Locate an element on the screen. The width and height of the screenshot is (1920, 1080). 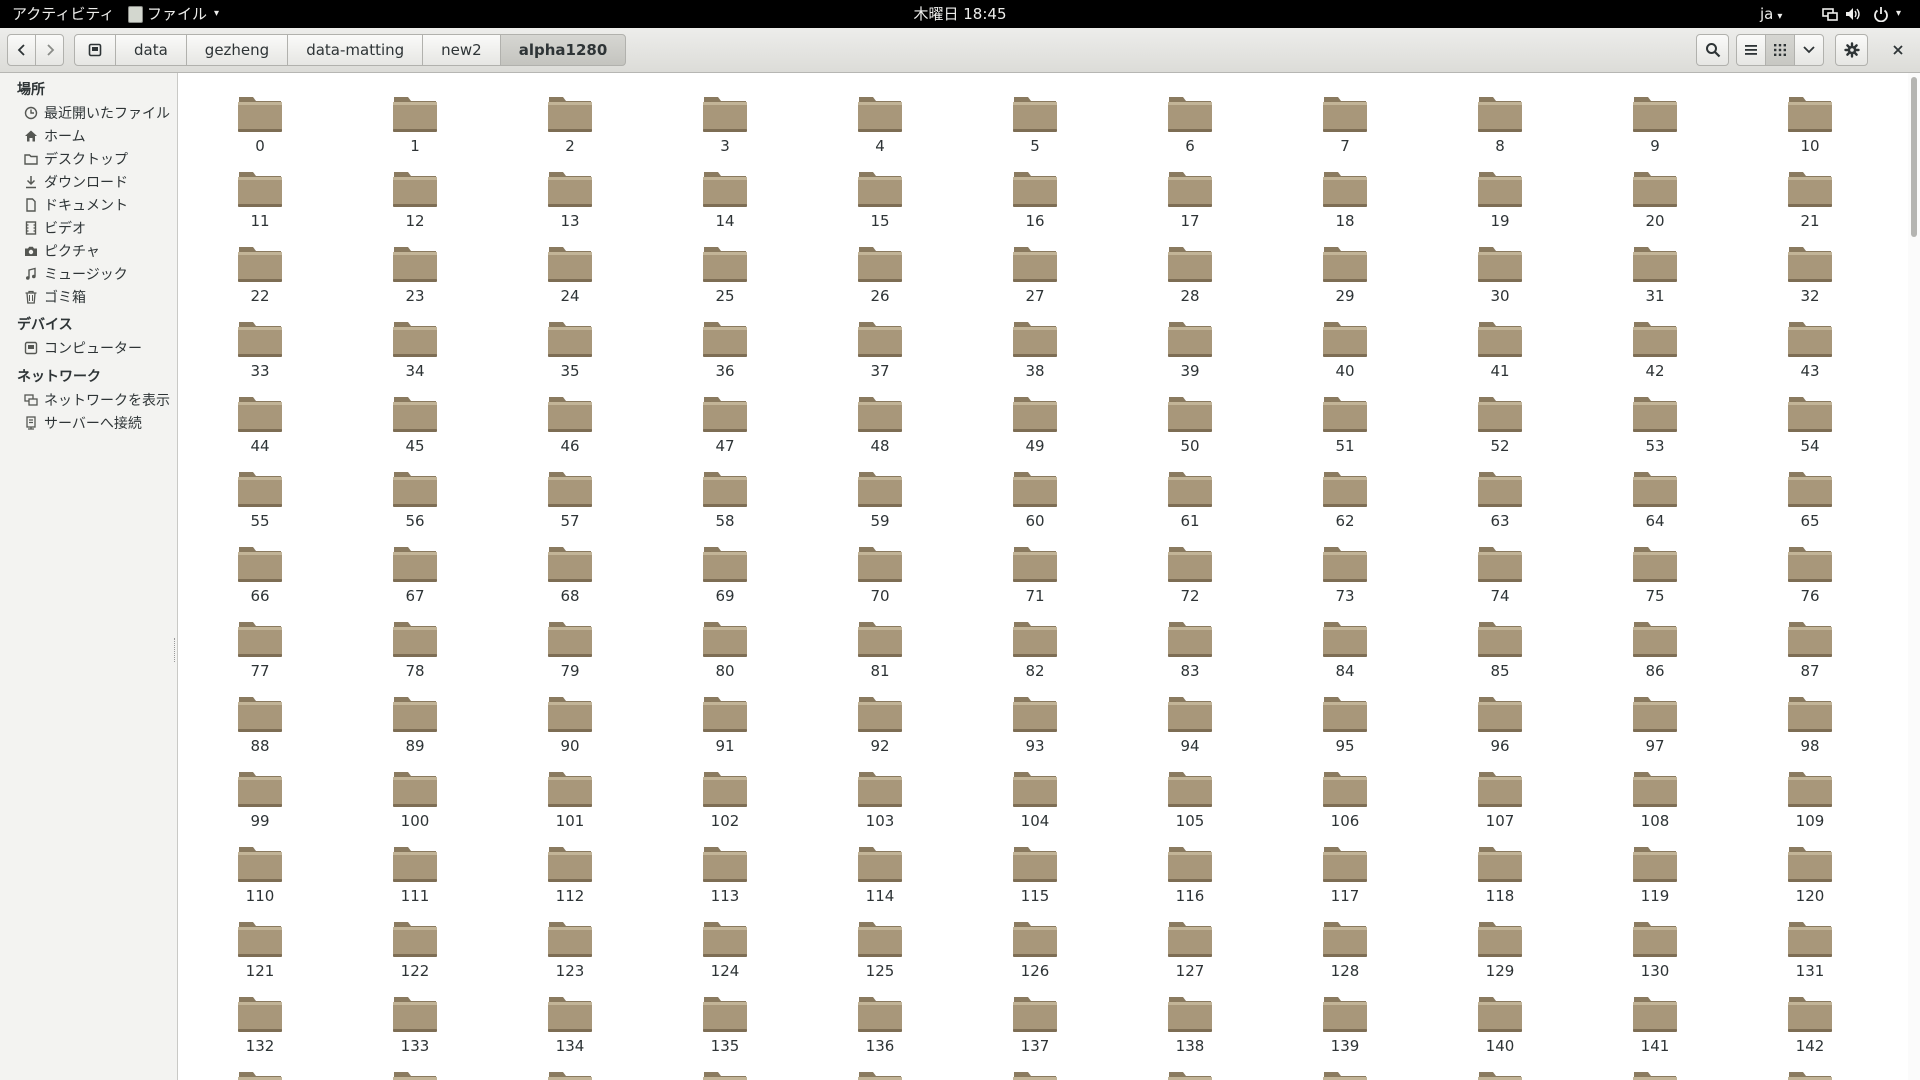
folder-item: 7 is located at coordinates (1345, 120).